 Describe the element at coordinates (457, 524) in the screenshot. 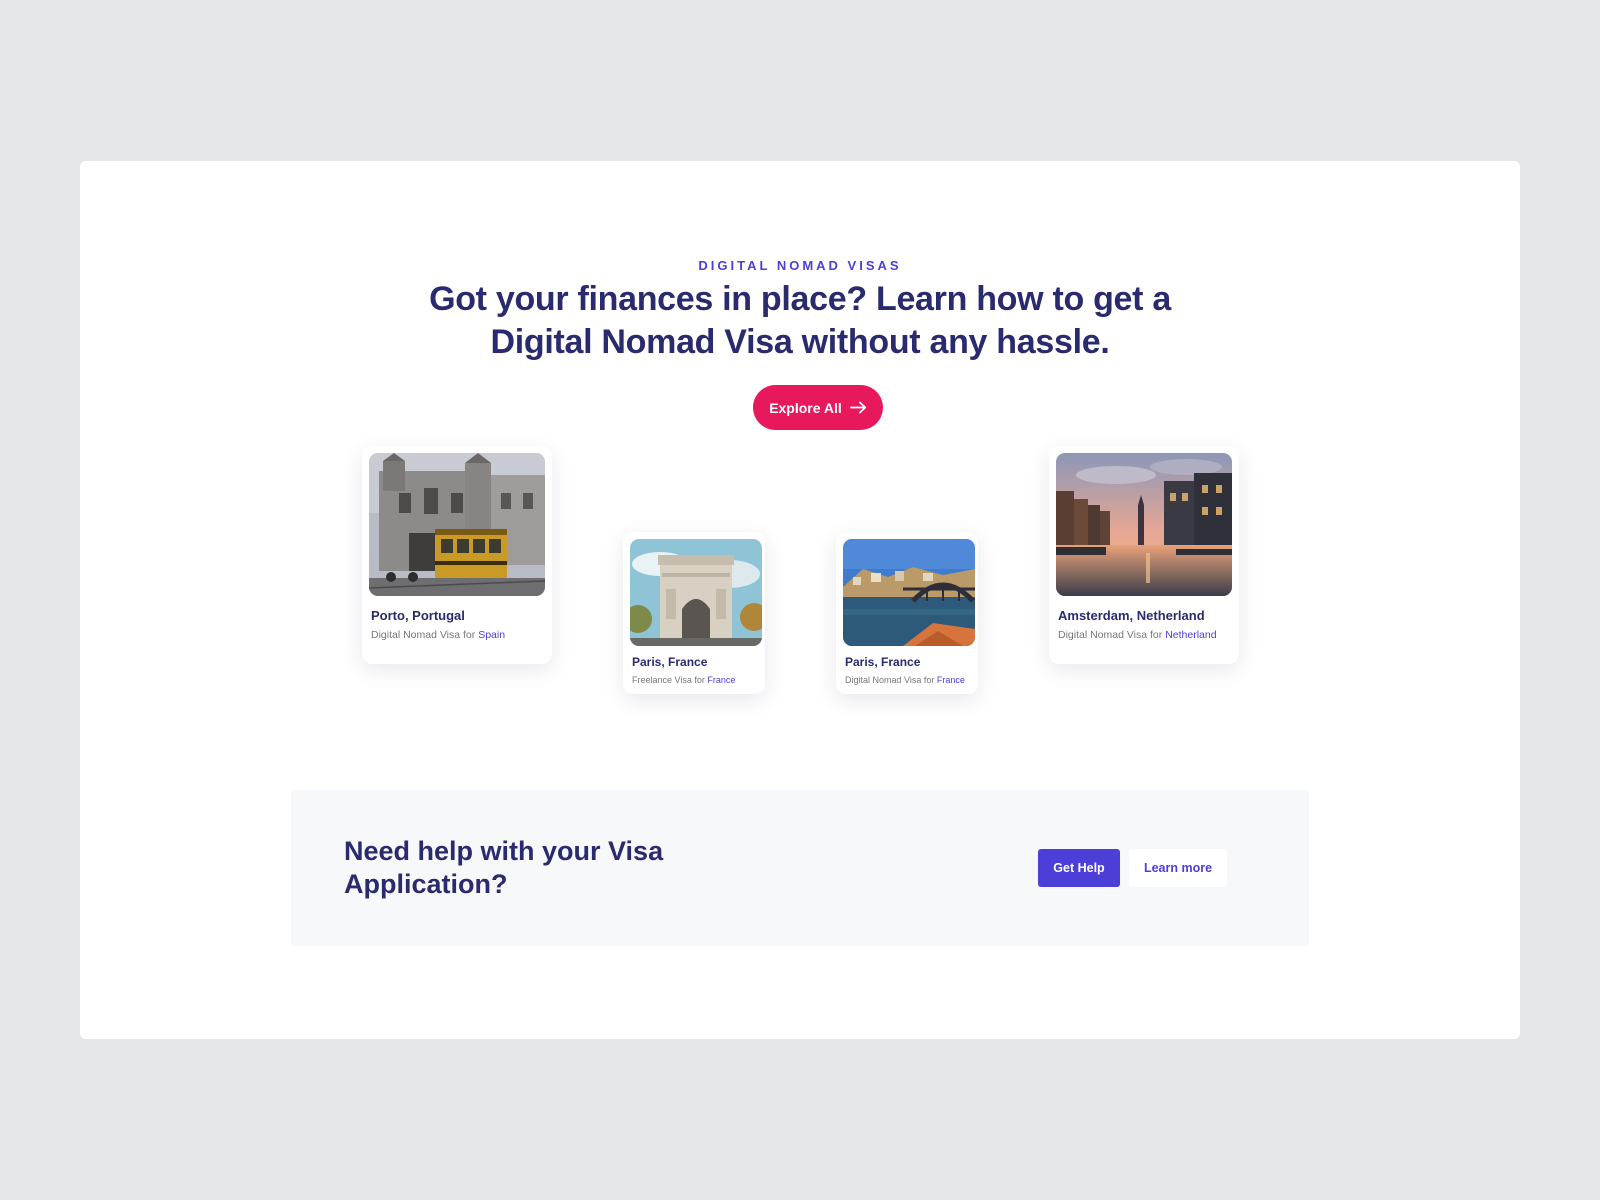

I see `porto-photo` at that location.